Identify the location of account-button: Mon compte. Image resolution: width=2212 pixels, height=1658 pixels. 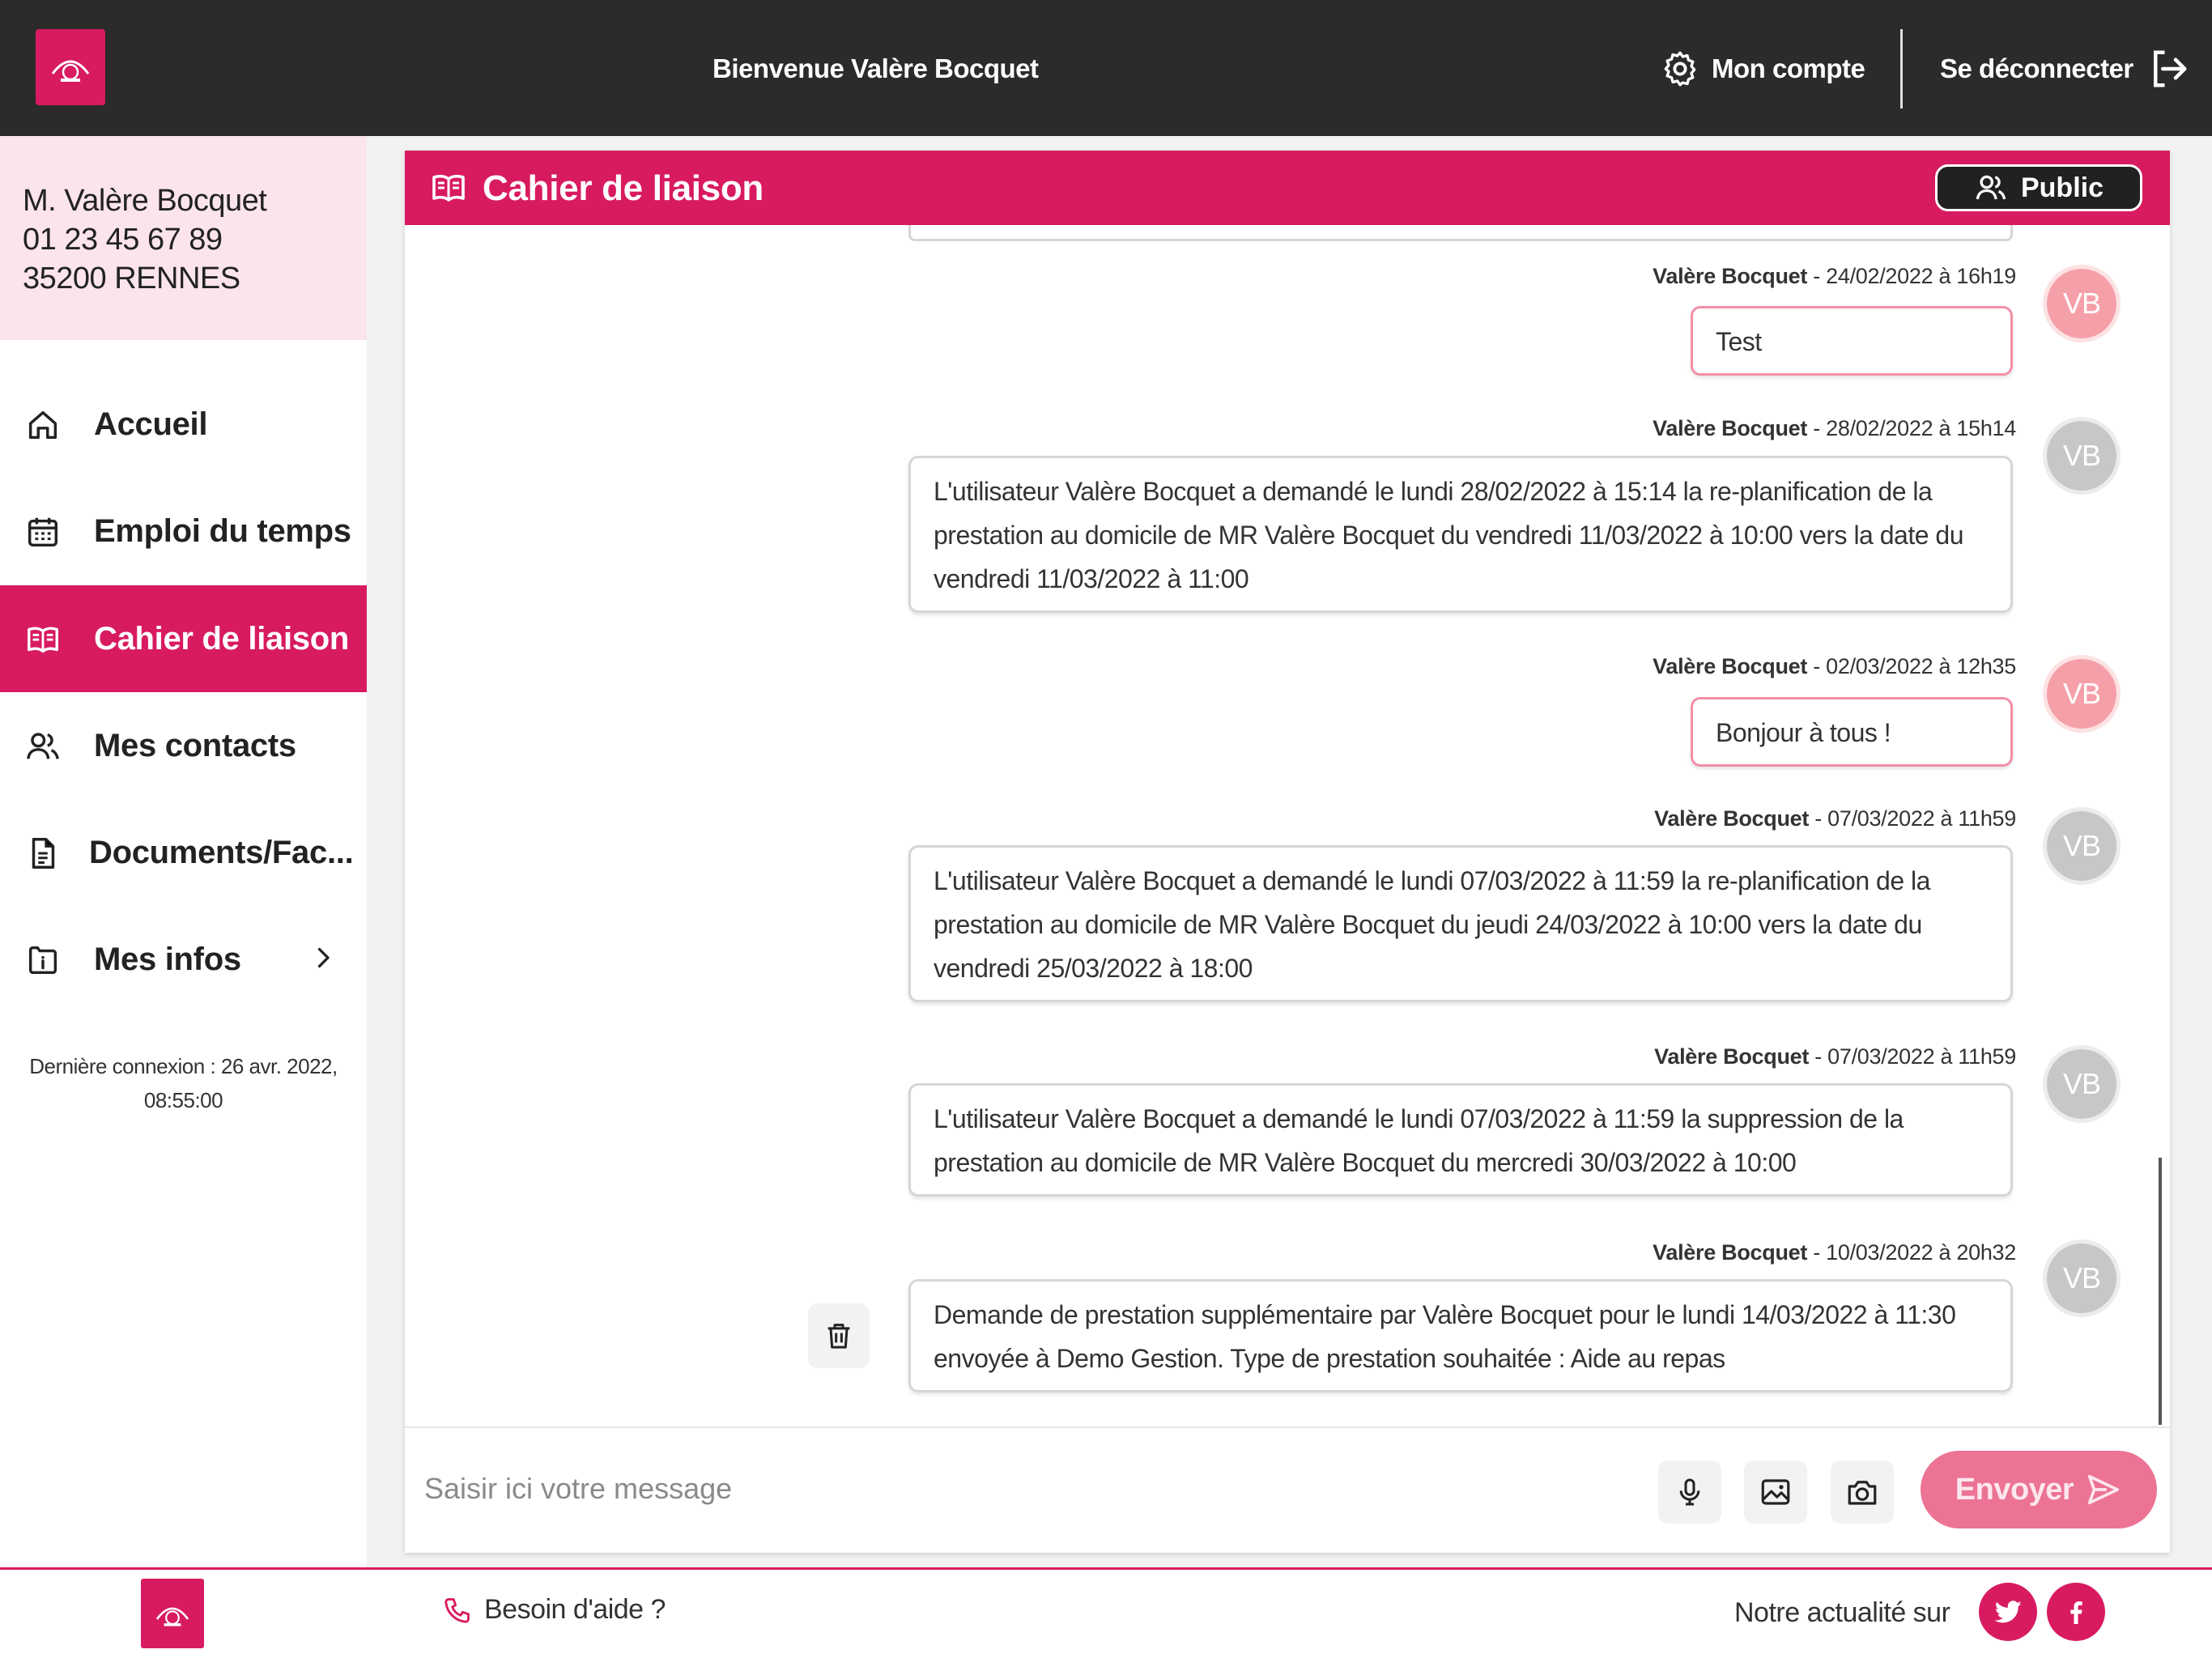
(1763, 69).